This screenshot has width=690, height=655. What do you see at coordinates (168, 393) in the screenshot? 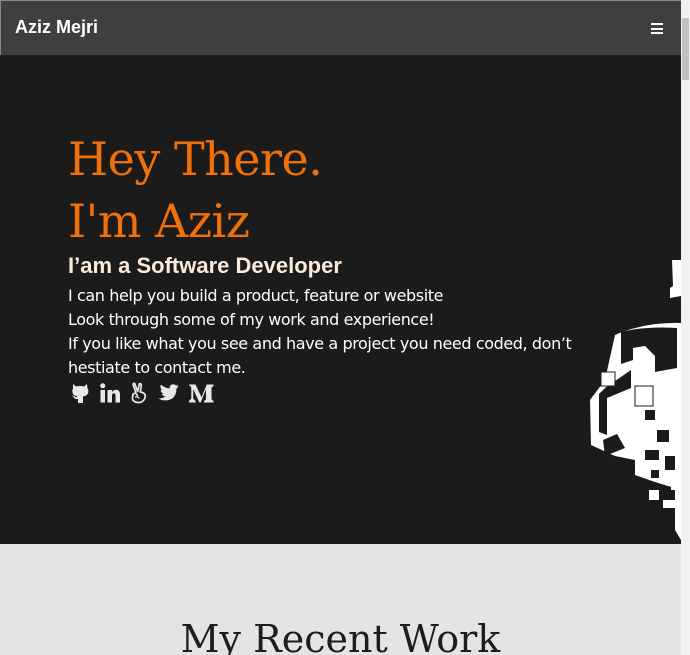
I see `twitter-icon` at bounding box center [168, 393].